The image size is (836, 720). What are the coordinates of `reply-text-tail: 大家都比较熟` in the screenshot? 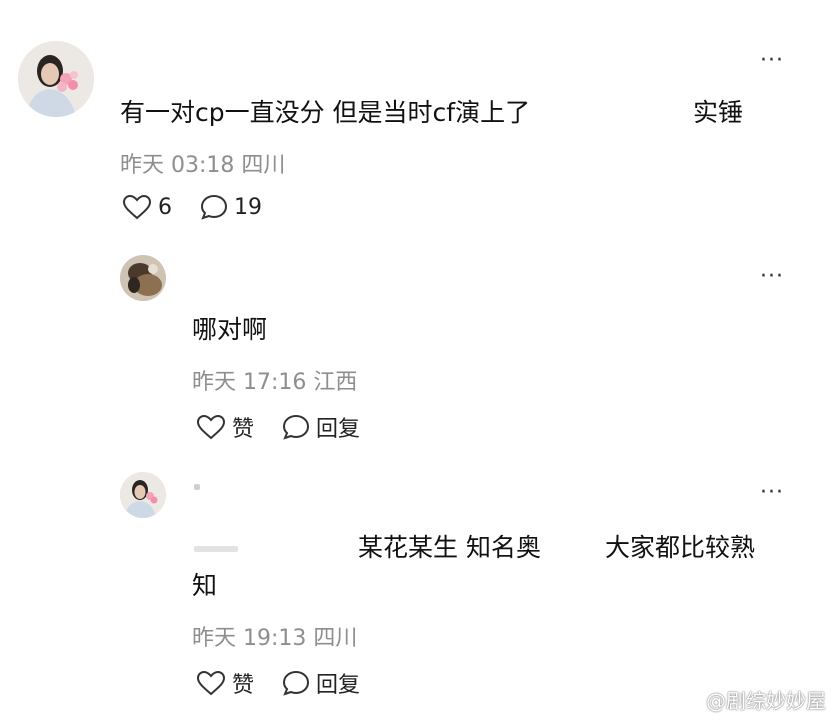 It's located at (680, 547).